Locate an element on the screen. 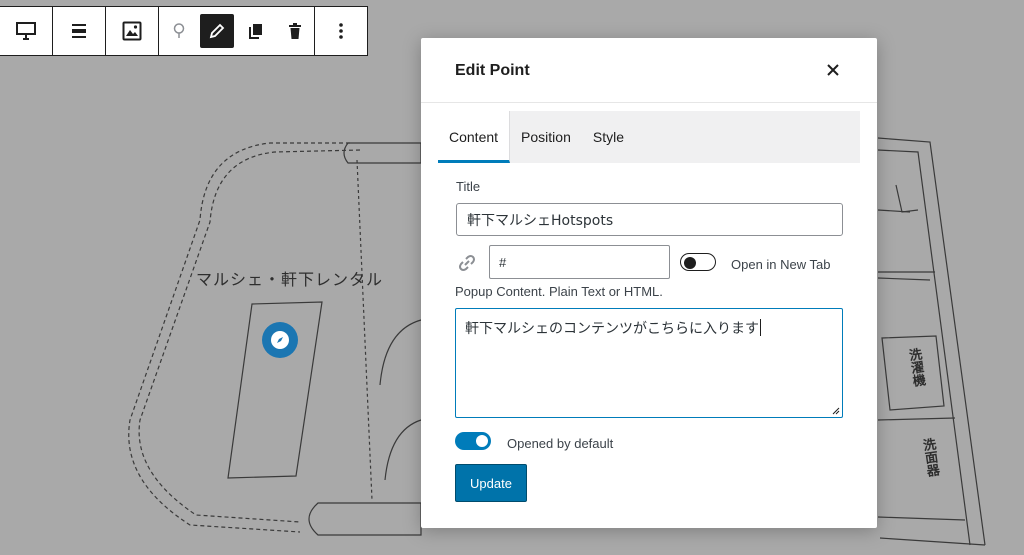 The width and height of the screenshot is (1024, 555). trash-icon is located at coordinates (294, 31).